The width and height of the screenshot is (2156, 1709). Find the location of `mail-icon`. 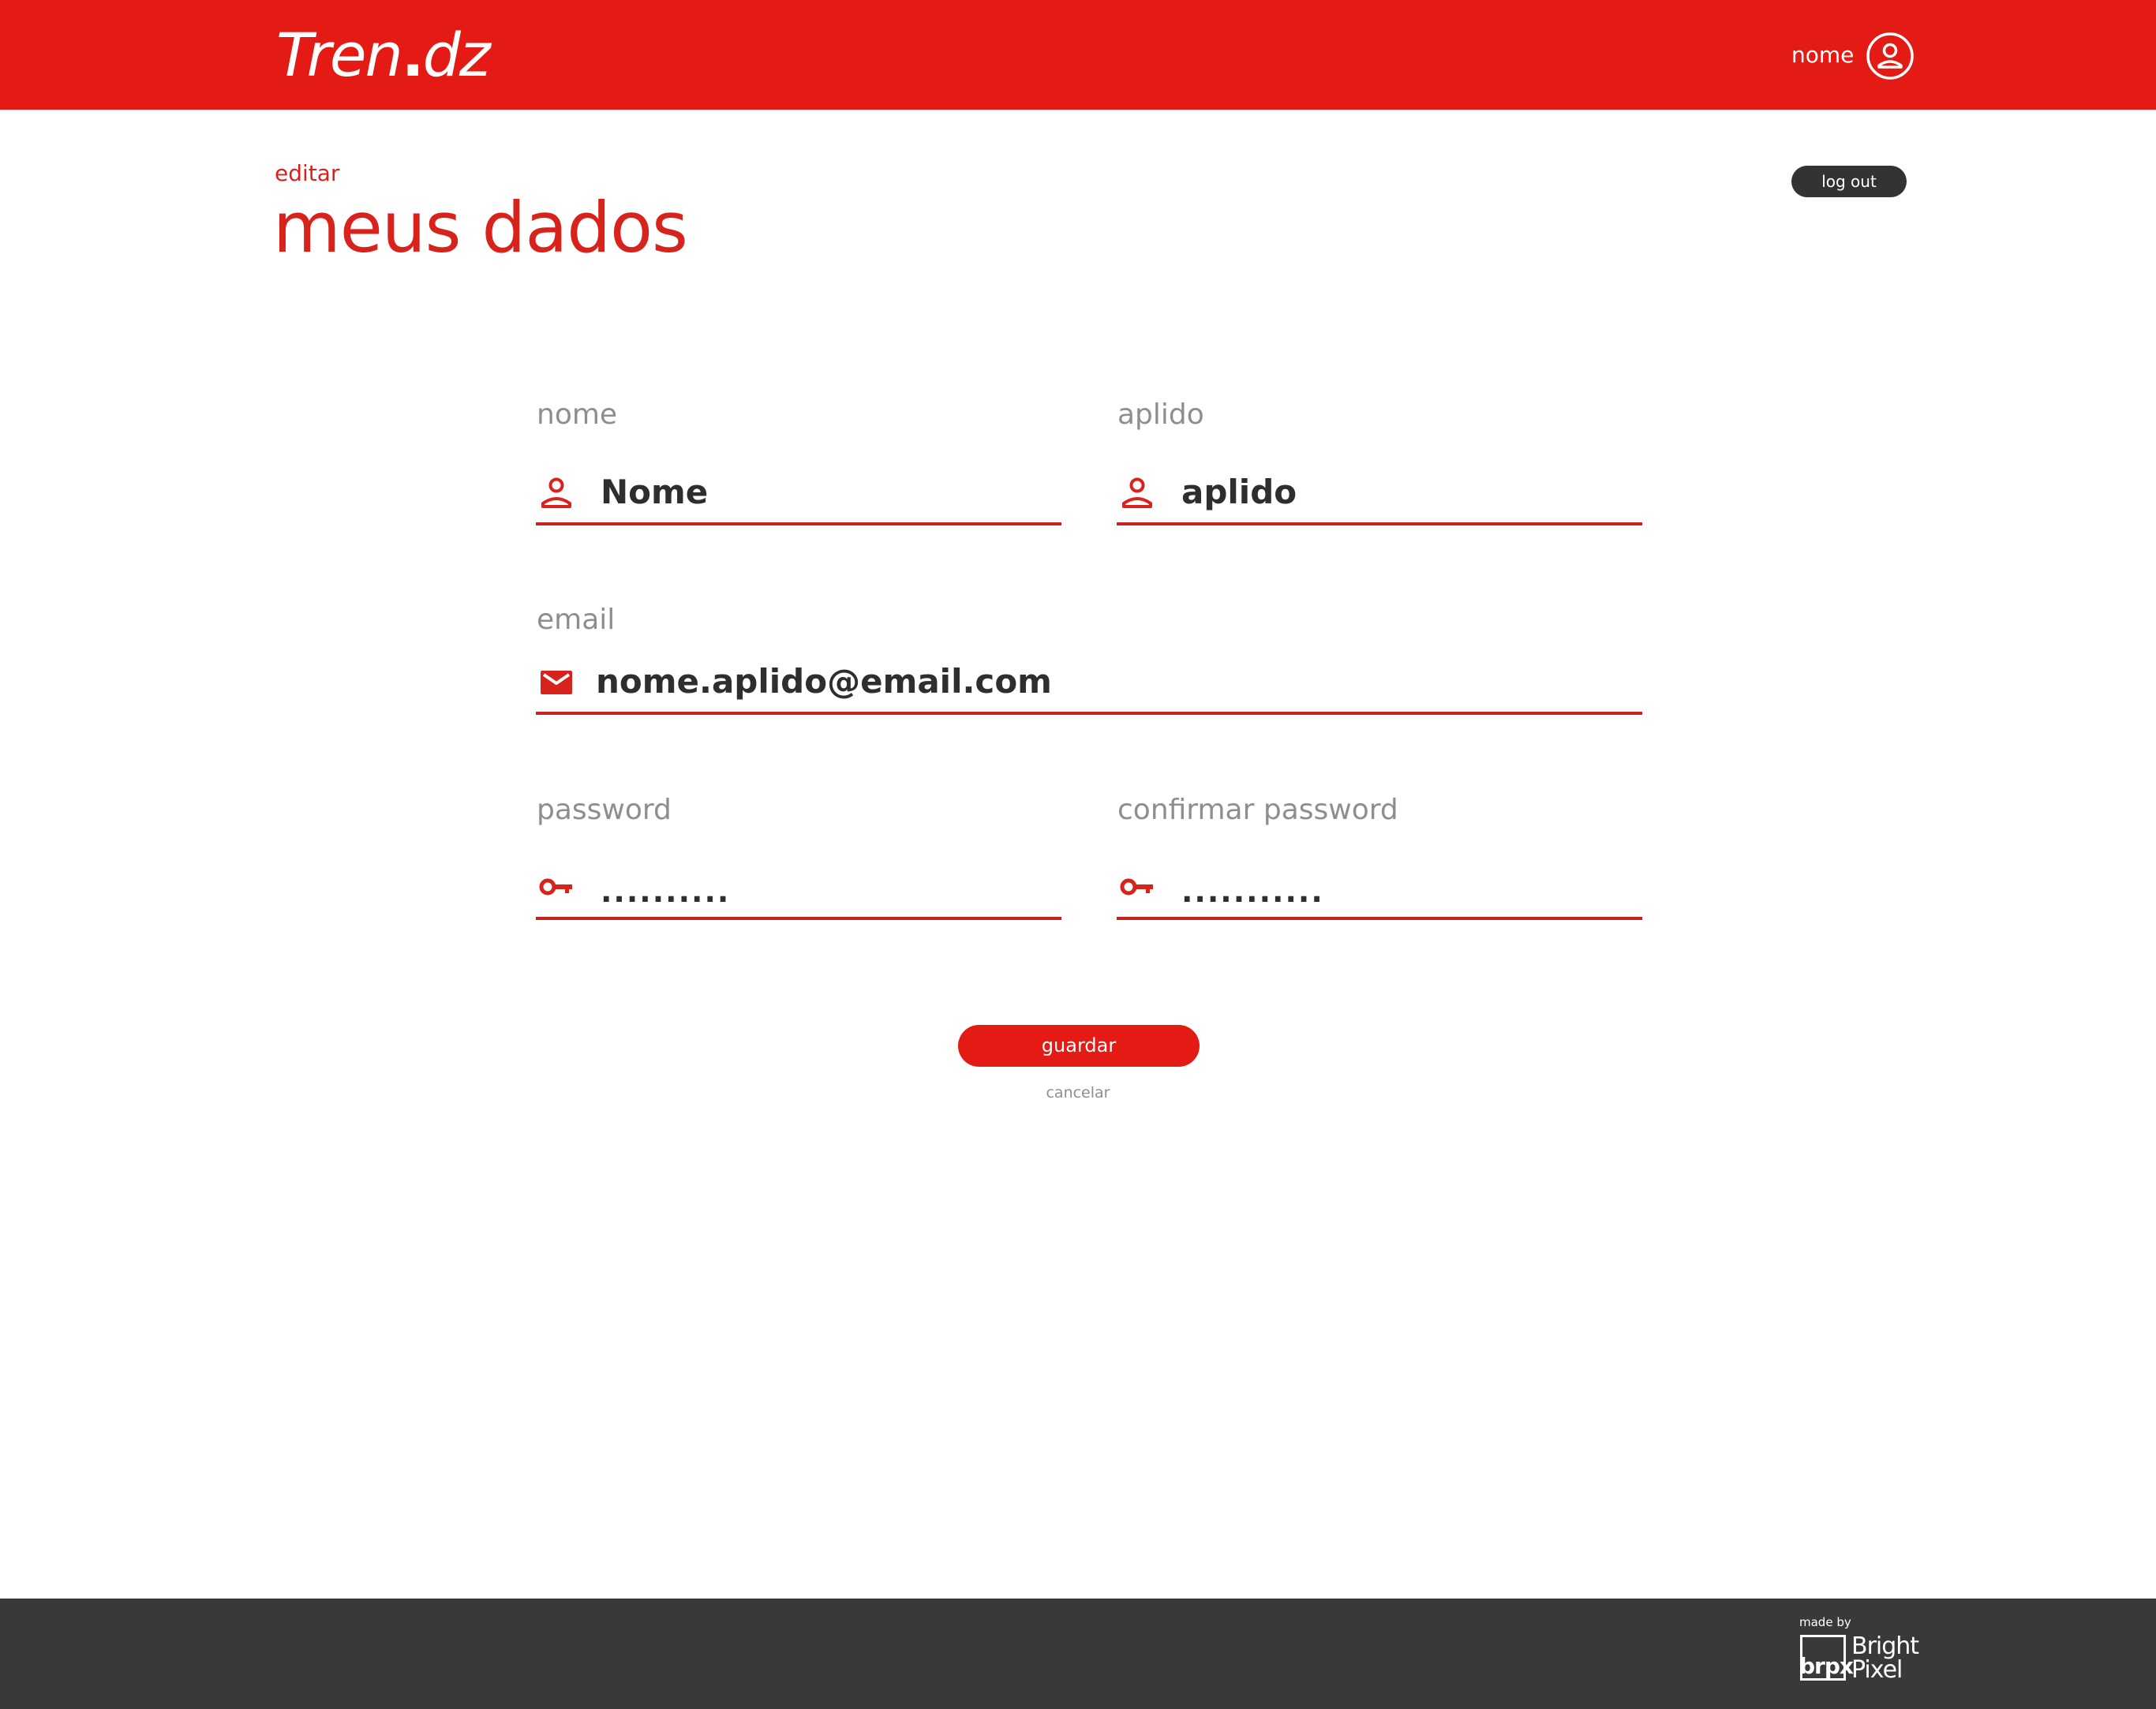

mail-icon is located at coordinates (556, 682).